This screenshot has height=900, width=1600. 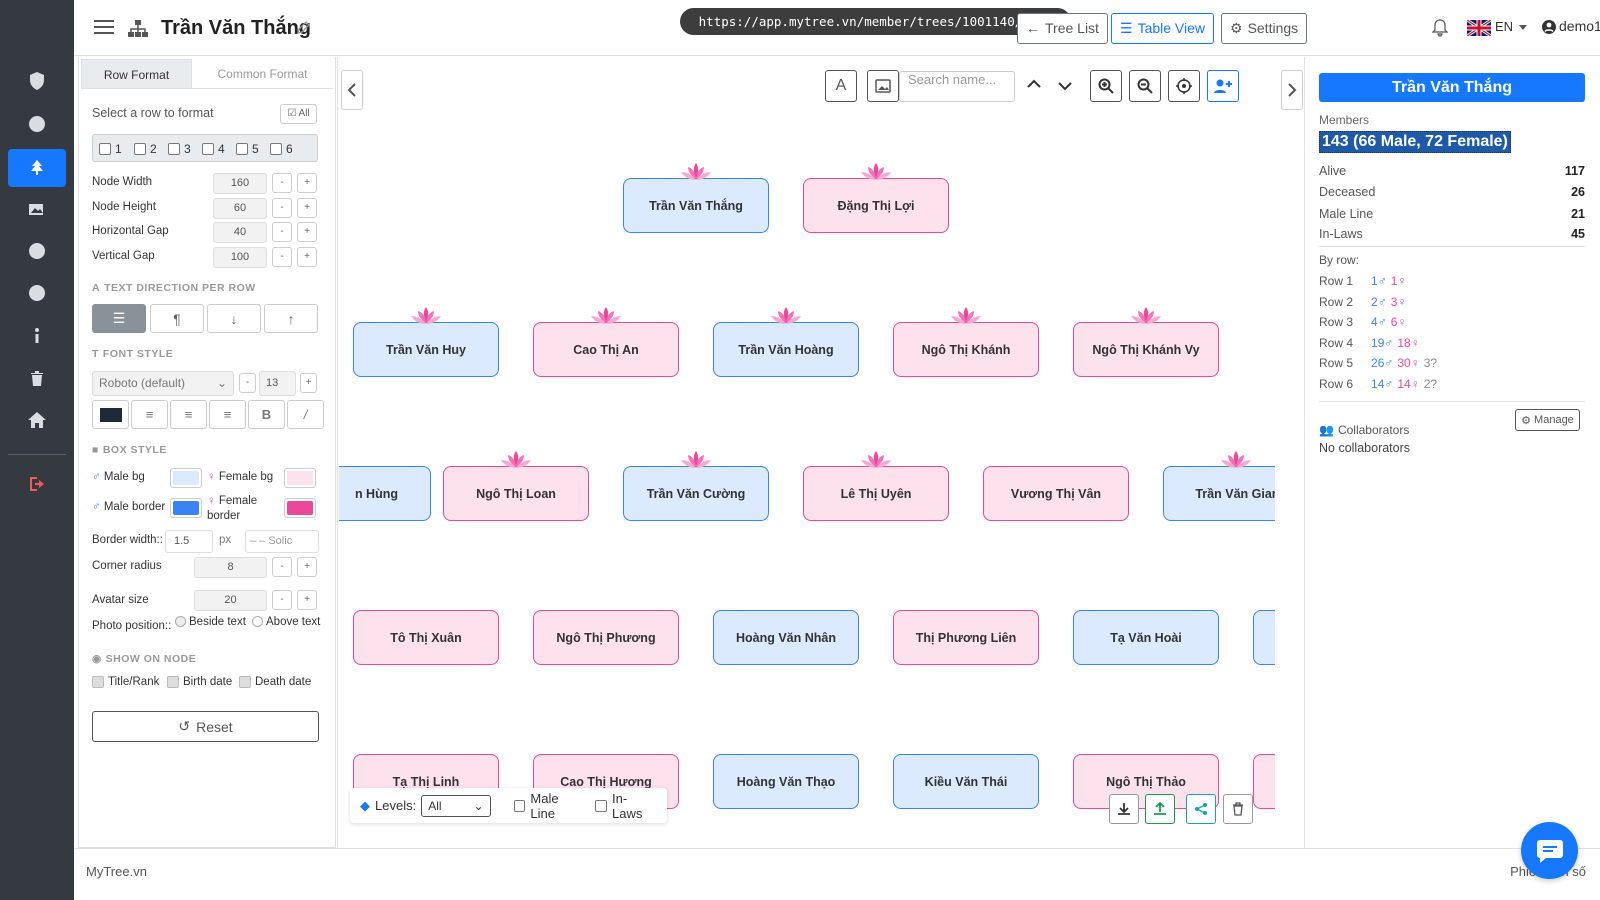 What do you see at coordinates (696, 205) in the screenshot?
I see `tree-node: Trần Văn Thắng` at bounding box center [696, 205].